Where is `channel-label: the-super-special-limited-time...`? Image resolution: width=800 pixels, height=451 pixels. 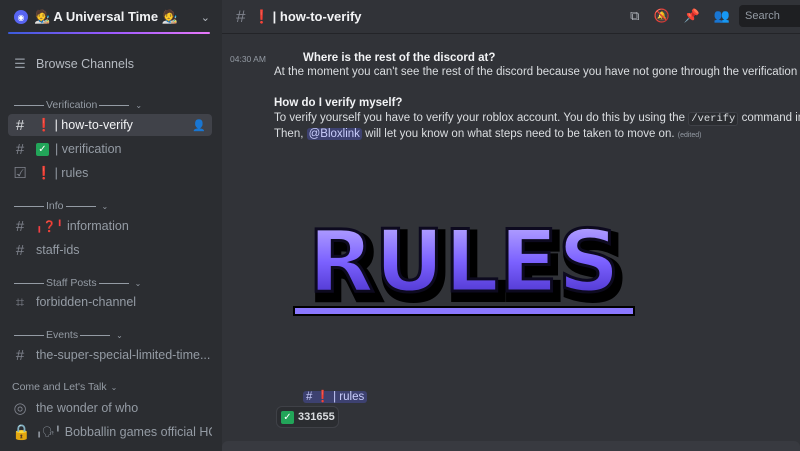 channel-label: the-super-special-limited-time... is located at coordinates (123, 355).